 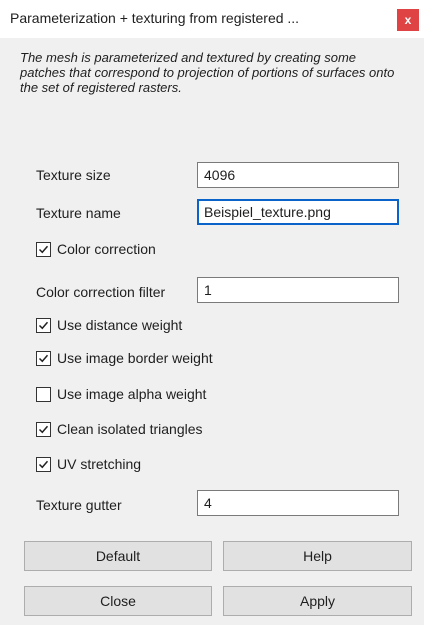 What do you see at coordinates (101, 292) in the screenshot?
I see `color-correction-filter-label: Color correction filter` at bounding box center [101, 292].